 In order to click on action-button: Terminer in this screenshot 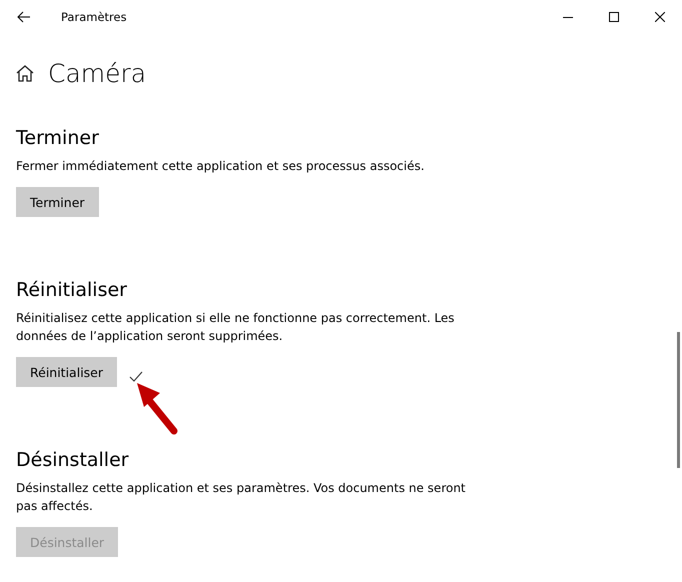, I will do `click(57, 202)`.